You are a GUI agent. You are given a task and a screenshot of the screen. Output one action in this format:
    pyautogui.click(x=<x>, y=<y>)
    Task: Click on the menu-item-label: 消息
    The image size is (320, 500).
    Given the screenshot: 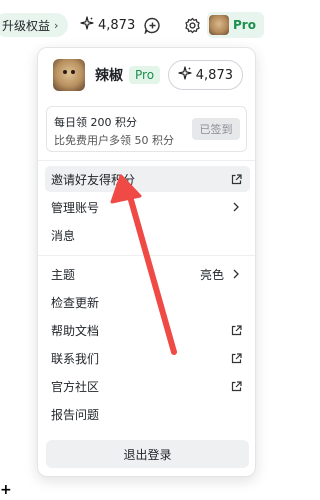 What is the action you would take?
    pyautogui.click(x=63, y=235)
    